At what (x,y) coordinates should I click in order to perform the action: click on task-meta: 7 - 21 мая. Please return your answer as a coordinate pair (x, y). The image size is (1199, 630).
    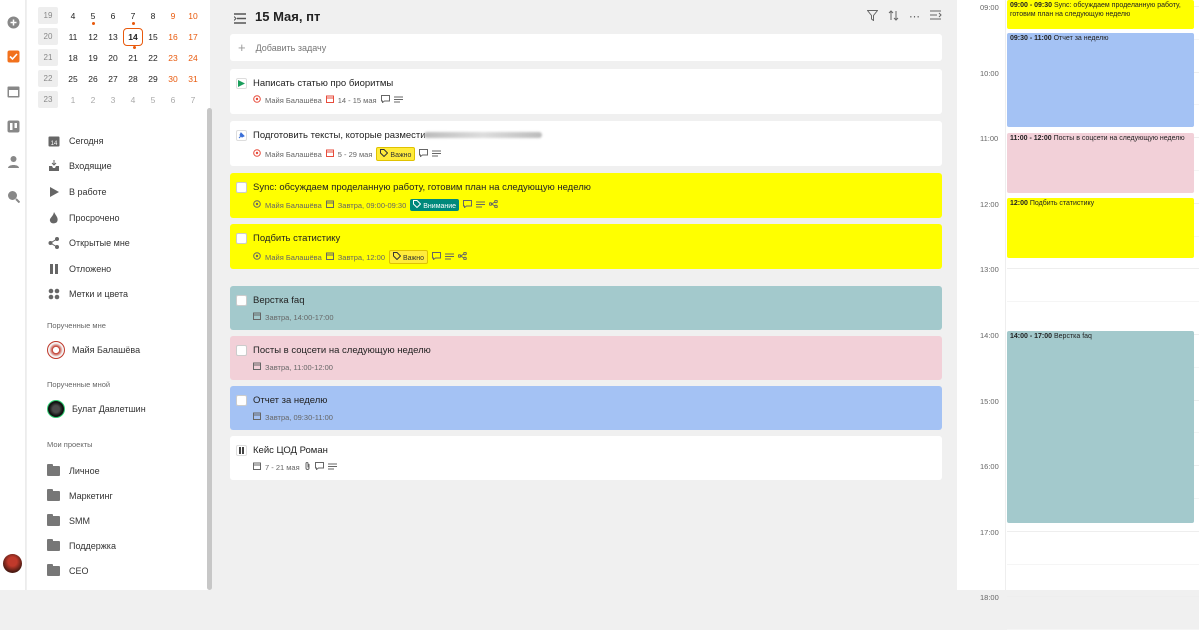
    Looking at the image, I should click on (295, 467).